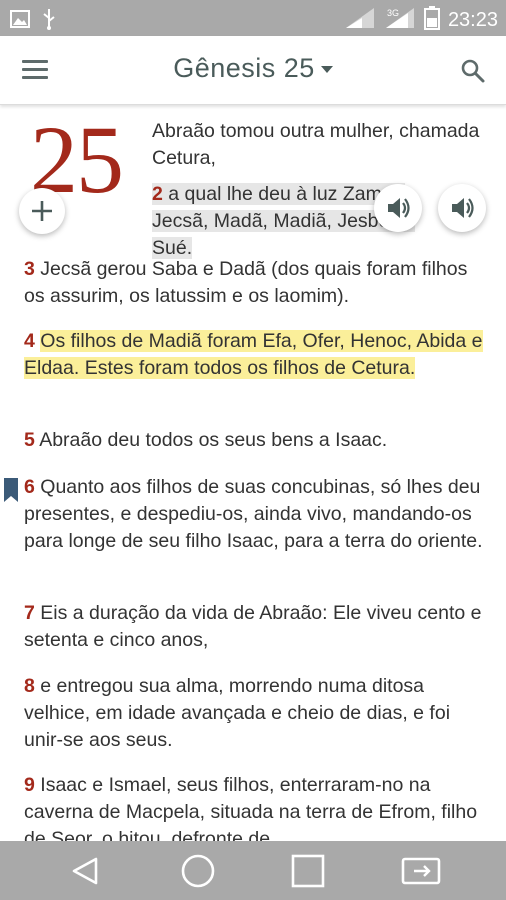  I want to click on verse-5: 5 Abraão deu todos os seus bens a Isaac., so click(257, 440).